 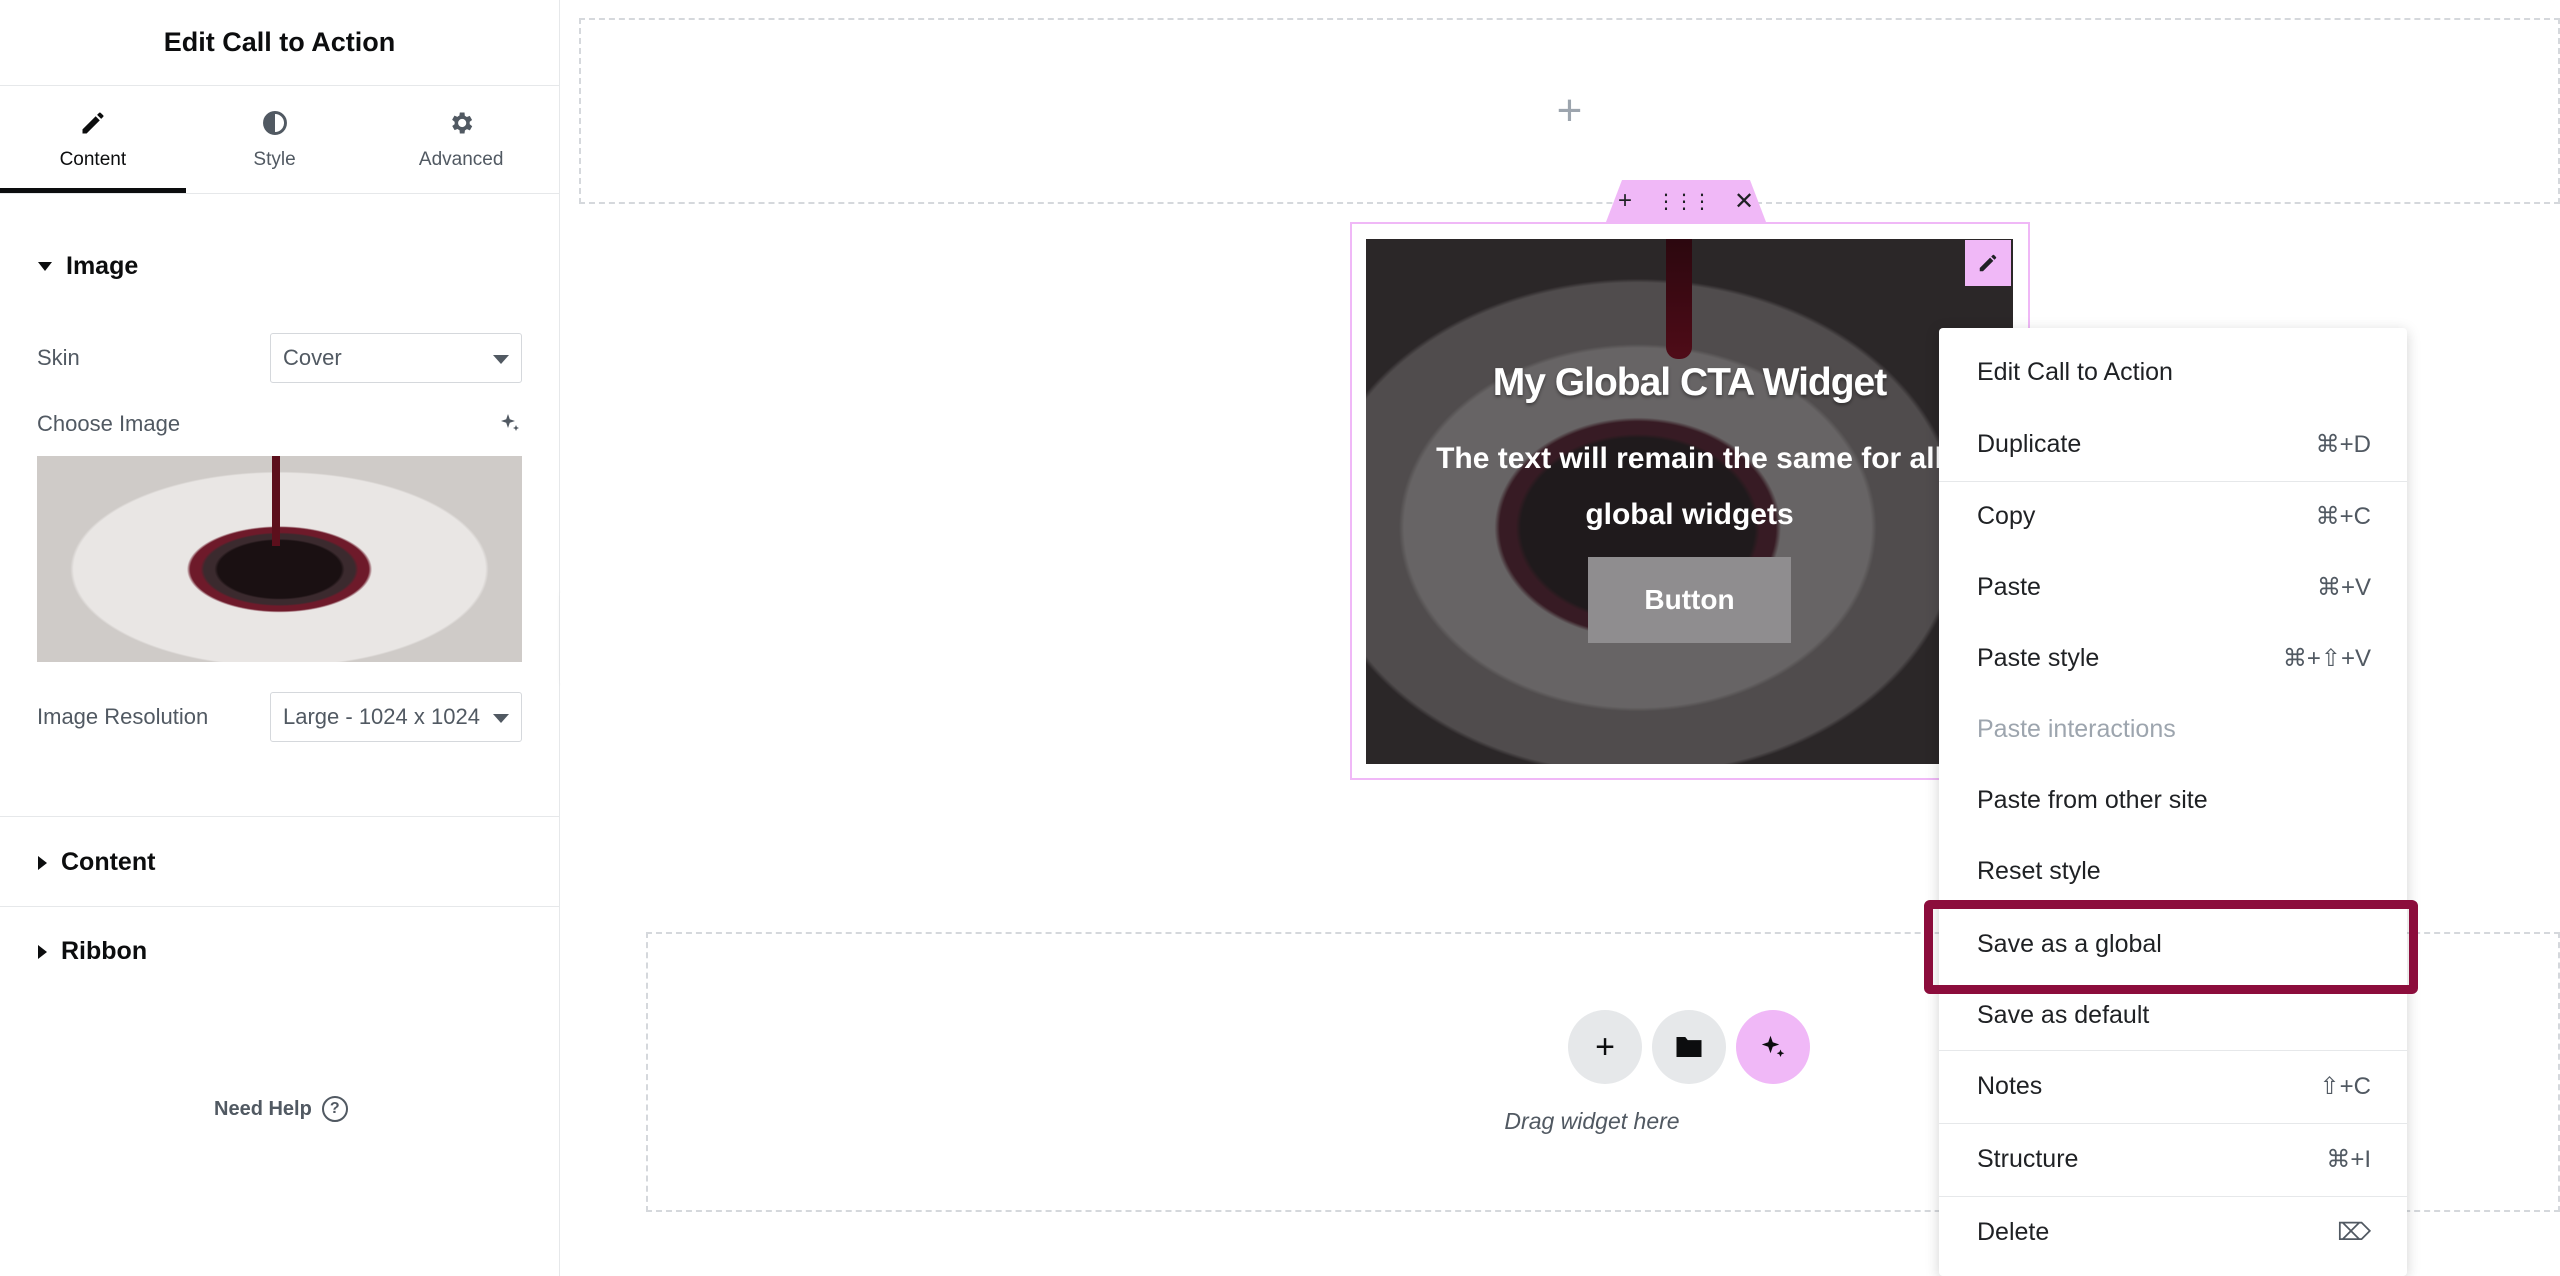 I want to click on save-as-global-highlight, so click(x=2171, y=947).